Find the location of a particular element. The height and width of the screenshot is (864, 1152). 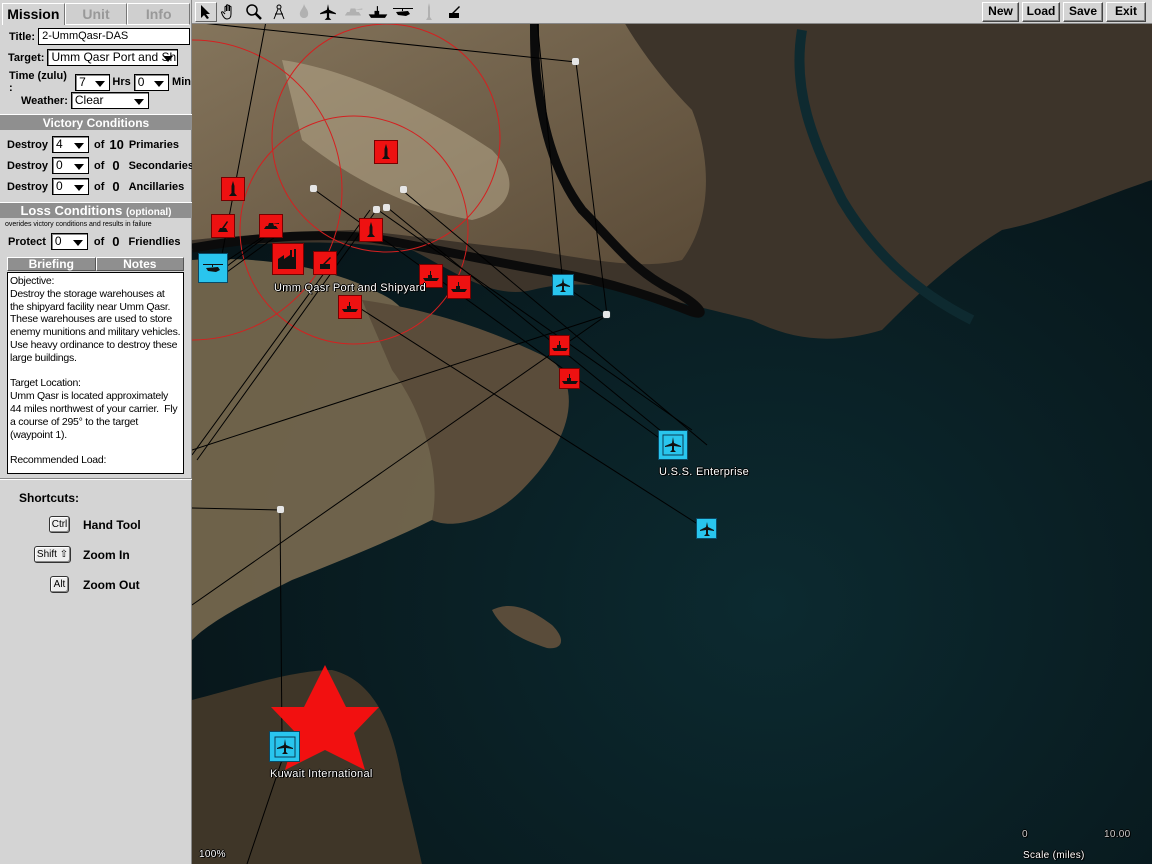

factory-icon is located at coordinates (287, 259).